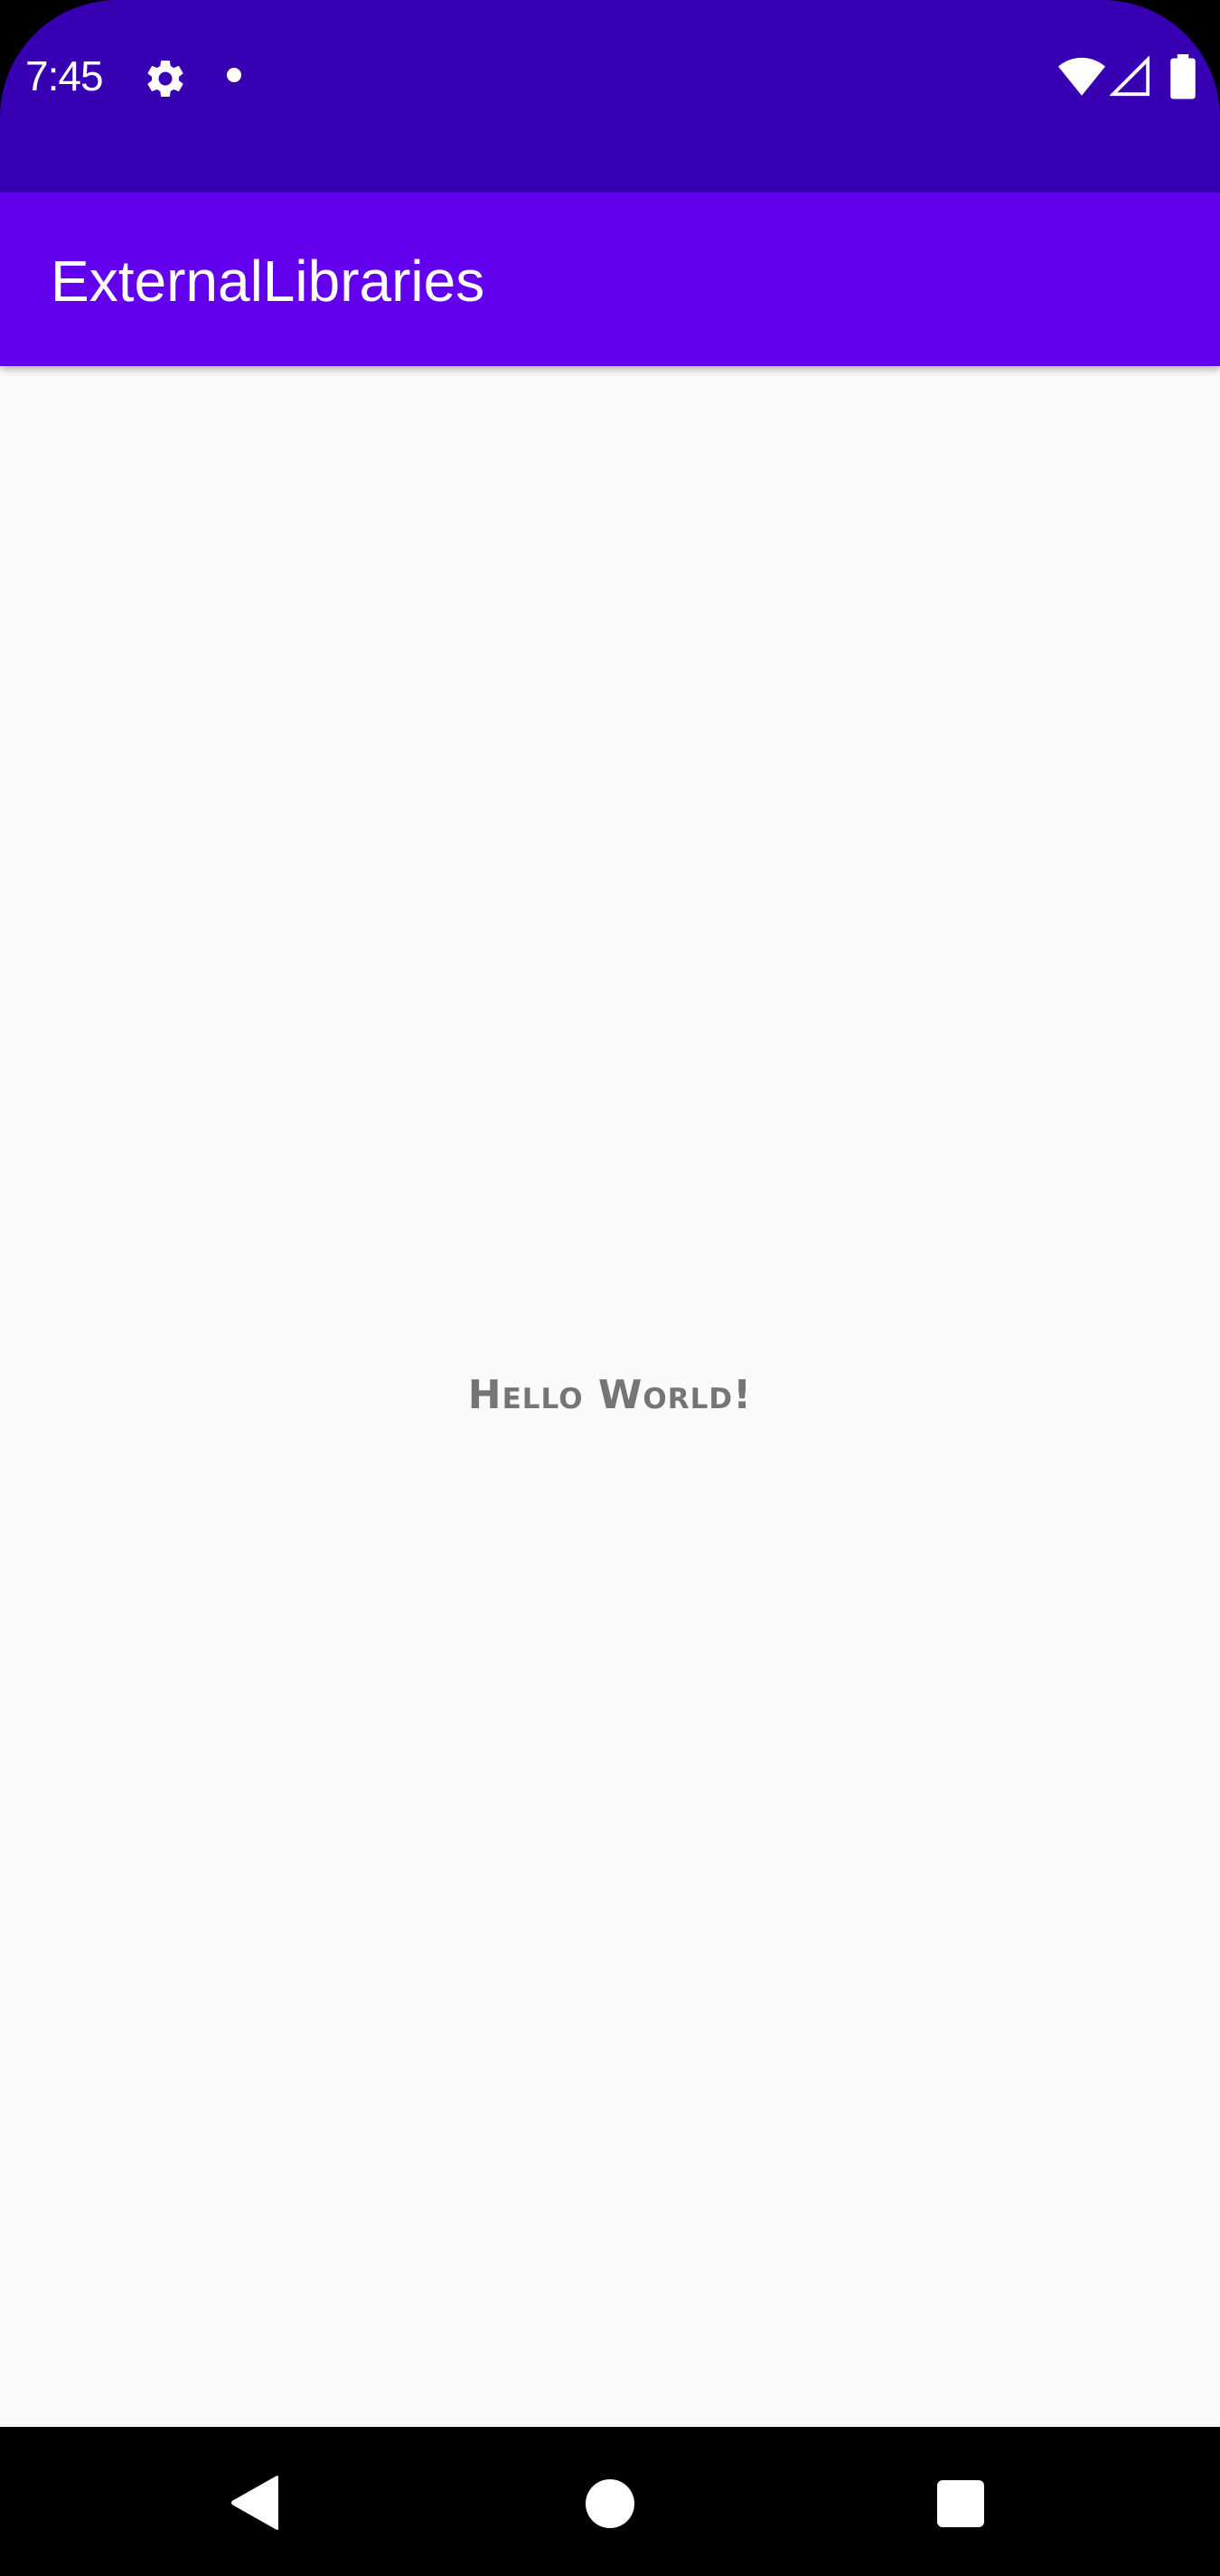 The width and height of the screenshot is (1220, 2576). What do you see at coordinates (255, 2503) in the screenshot?
I see `back-icon` at bounding box center [255, 2503].